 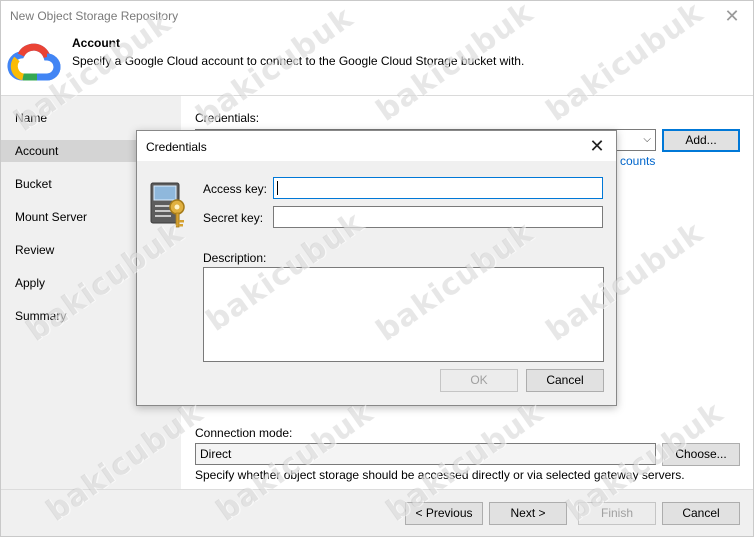 What do you see at coordinates (377, 512) in the screenshot?
I see `wizard-footer: < Previous Next > Finish Cancel` at bounding box center [377, 512].